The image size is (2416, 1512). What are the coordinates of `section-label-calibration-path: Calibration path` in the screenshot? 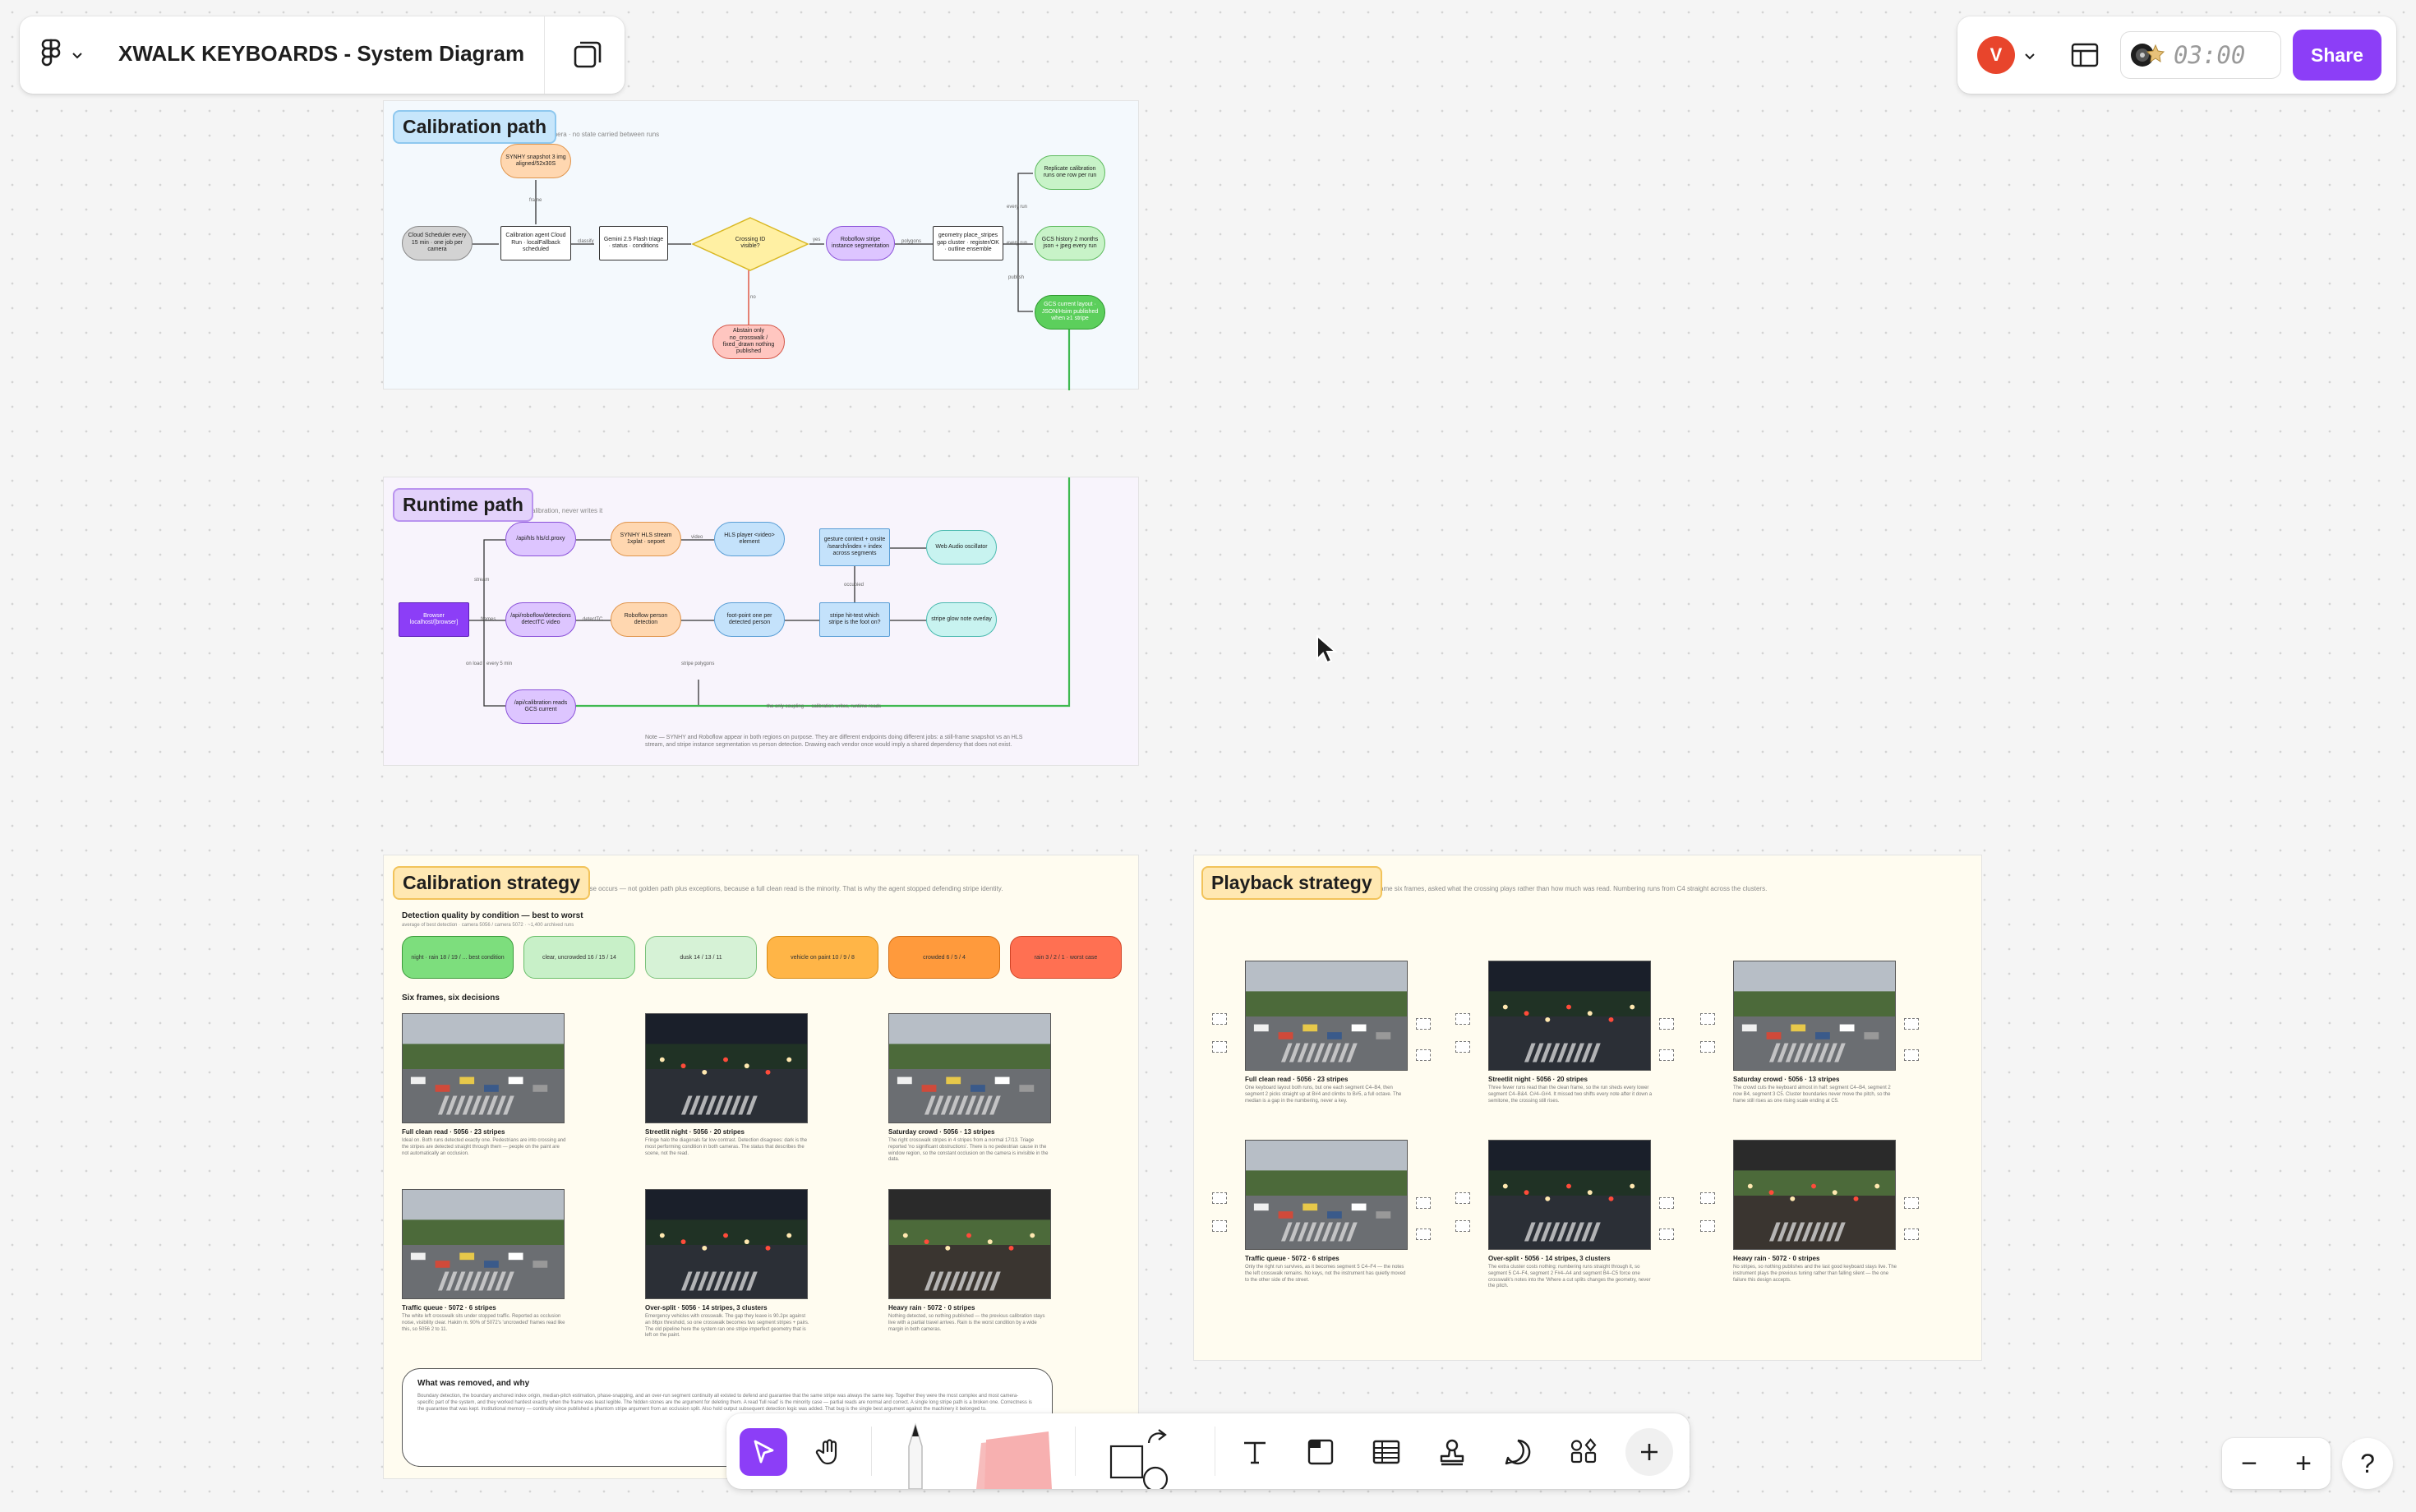 It's located at (475, 127).